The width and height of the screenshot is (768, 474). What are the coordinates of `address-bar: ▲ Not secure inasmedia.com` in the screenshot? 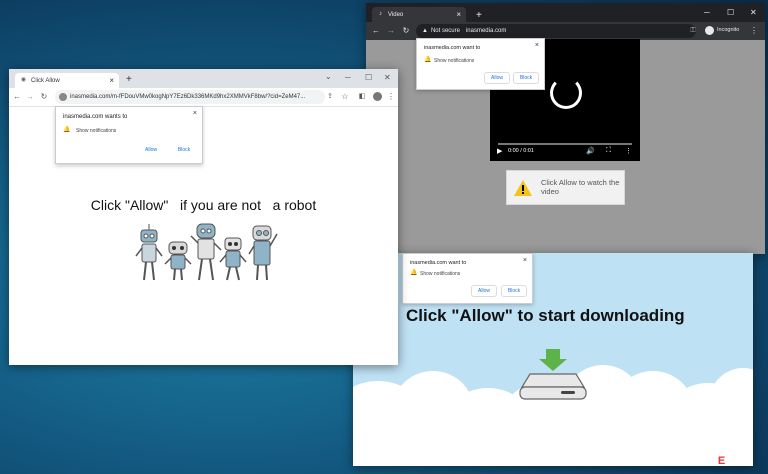 It's located at (556, 31).